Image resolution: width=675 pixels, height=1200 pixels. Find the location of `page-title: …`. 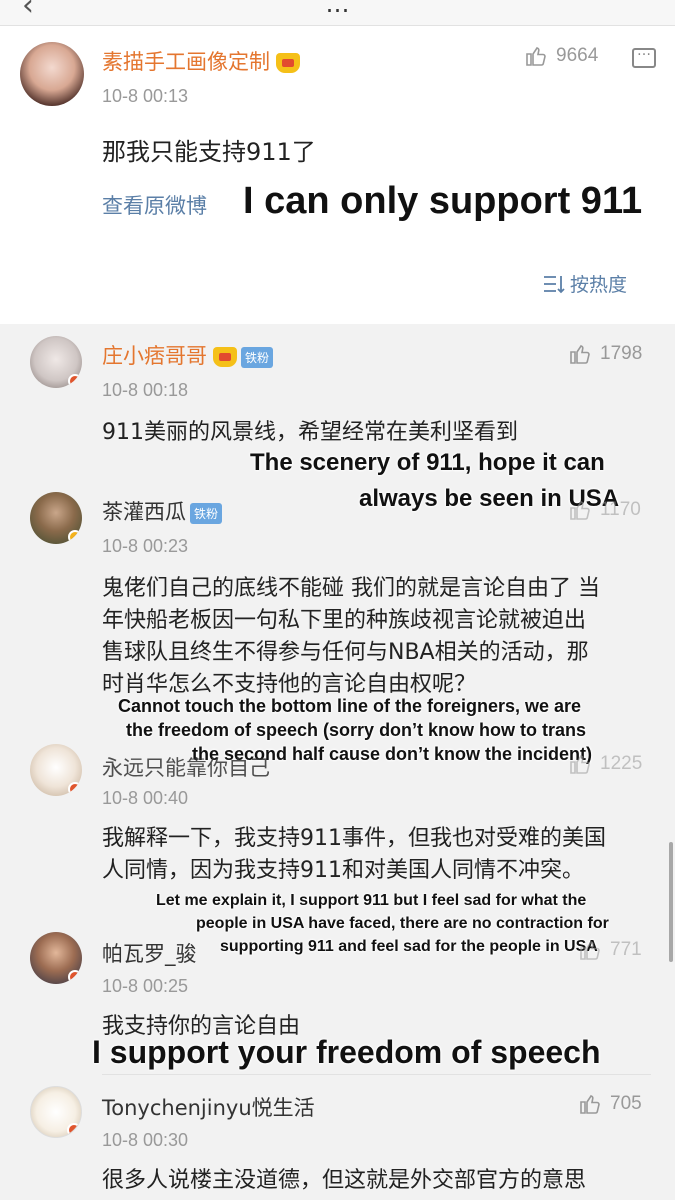

page-title: … is located at coordinates (337, 9).